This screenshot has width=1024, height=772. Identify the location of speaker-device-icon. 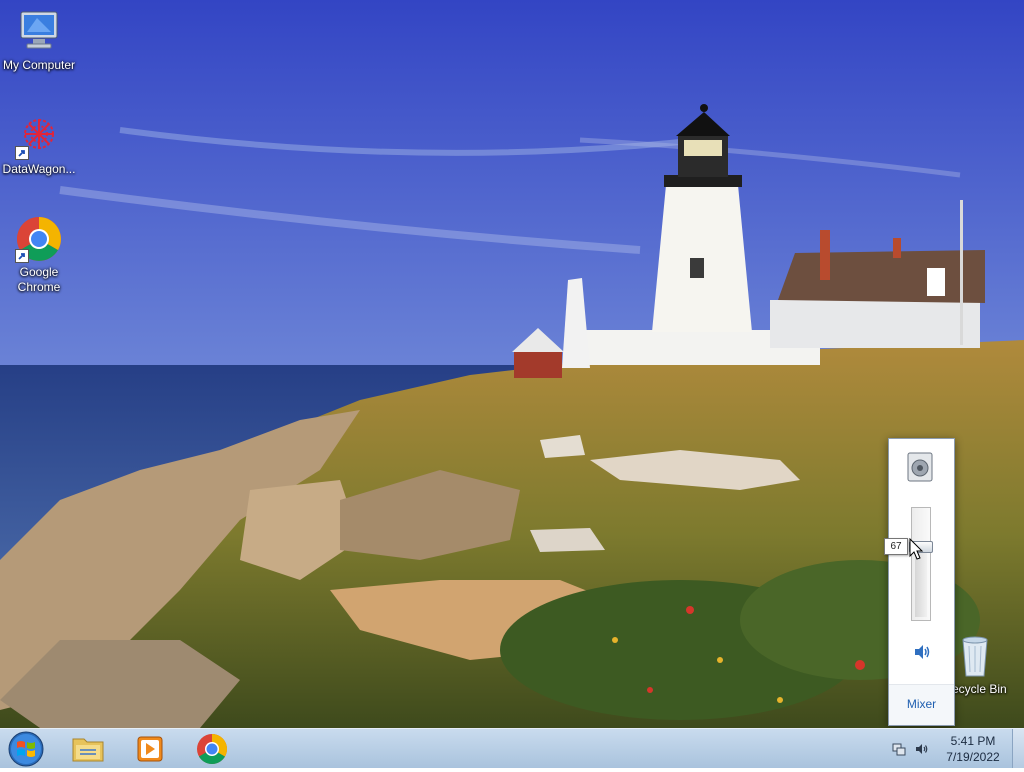
(920, 467).